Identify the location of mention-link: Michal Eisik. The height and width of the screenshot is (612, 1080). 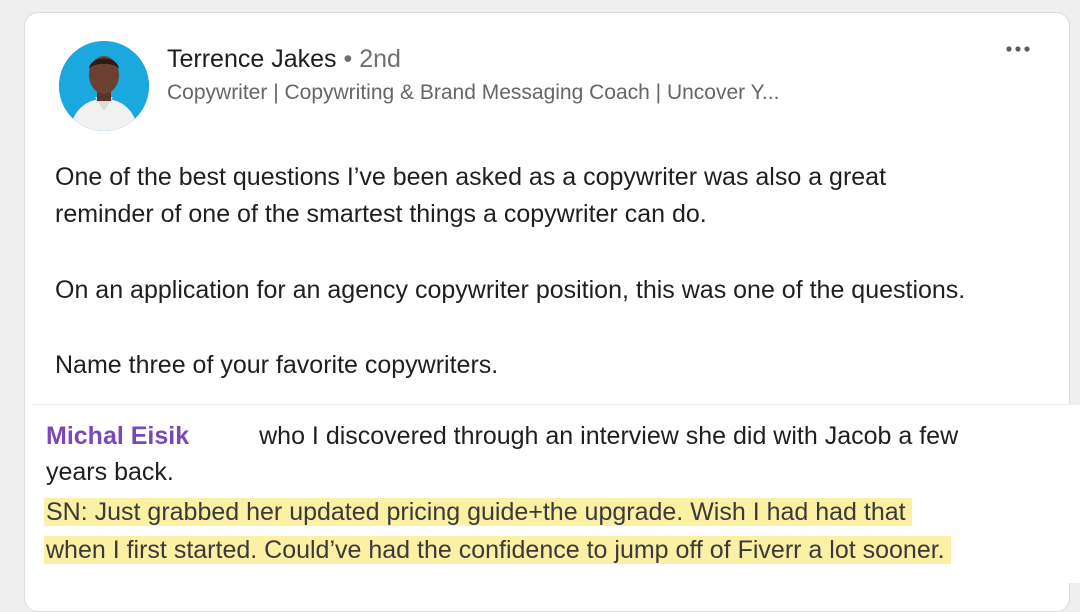
(117, 436).